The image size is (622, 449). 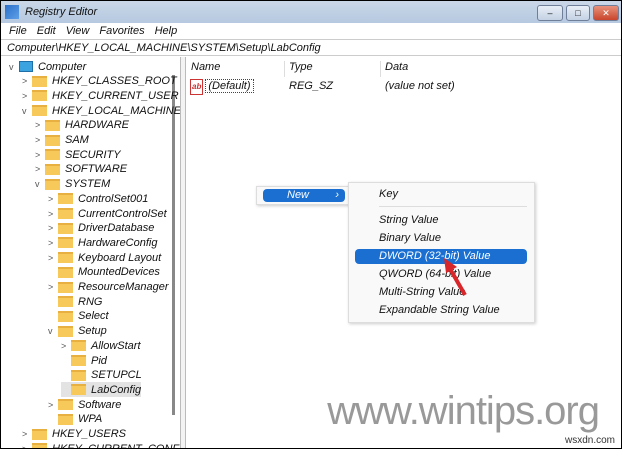 I want to click on submenu-item: Binary Value, so click(x=441, y=238).